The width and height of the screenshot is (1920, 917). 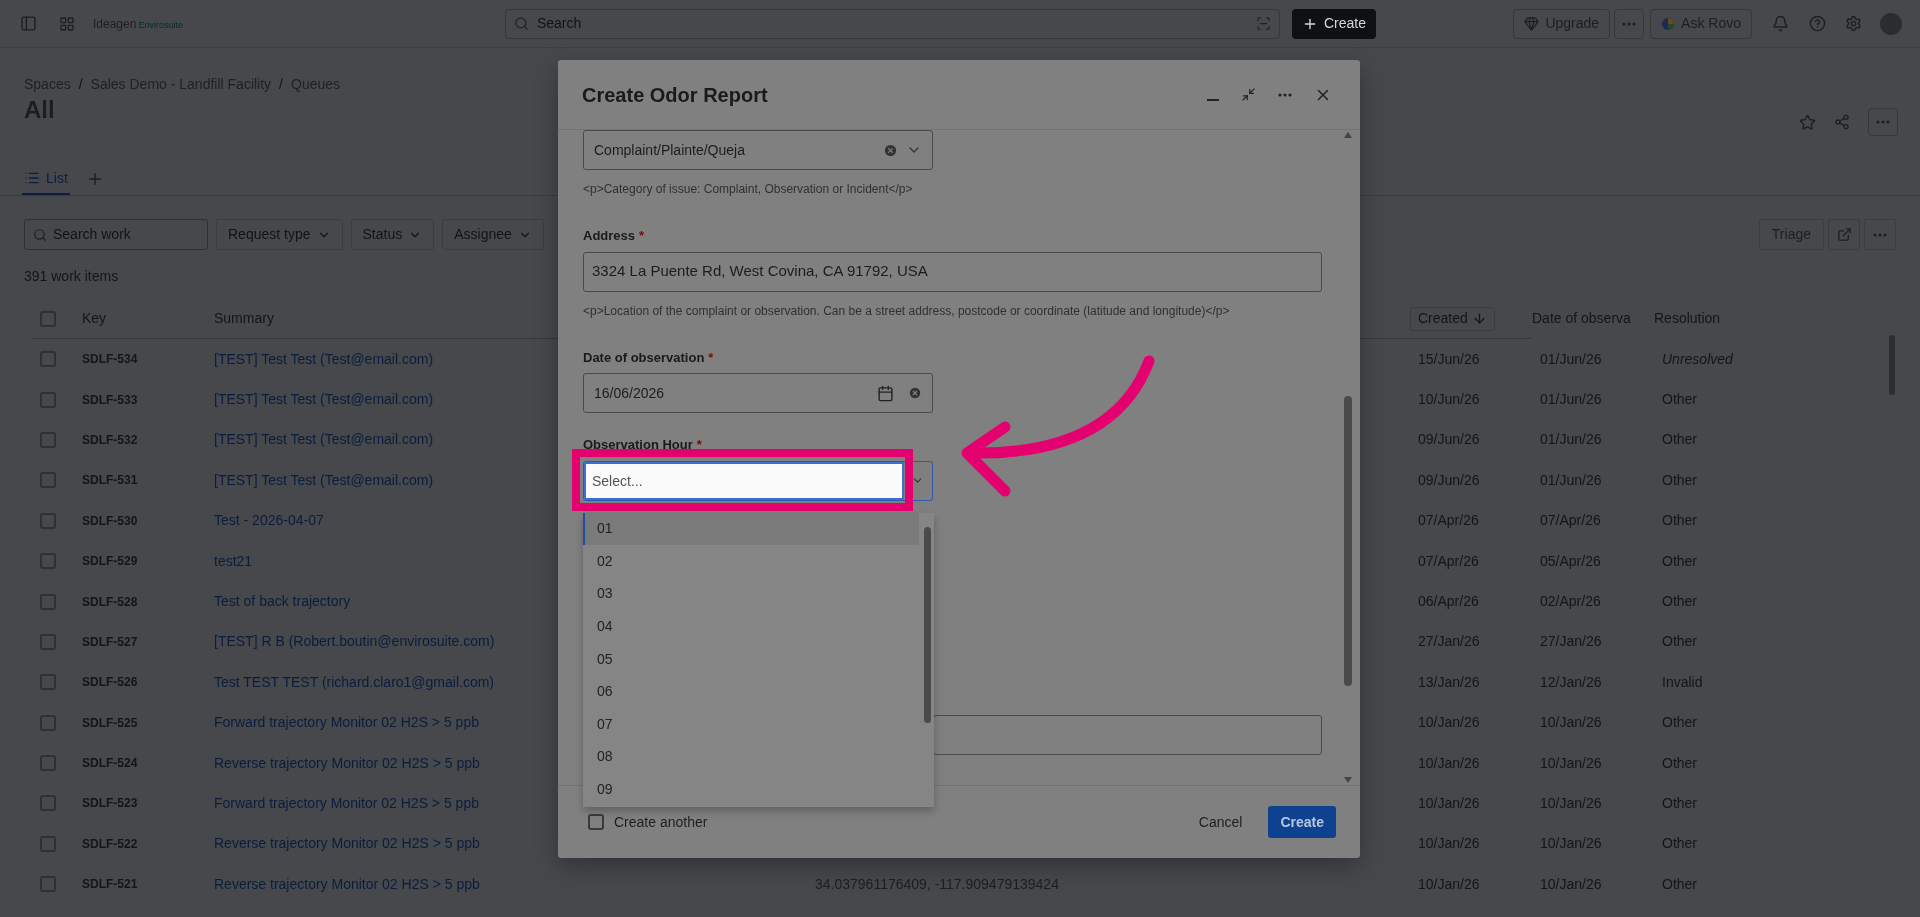 What do you see at coordinates (1348, 135) in the screenshot?
I see `scroll-up-icon` at bounding box center [1348, 135].